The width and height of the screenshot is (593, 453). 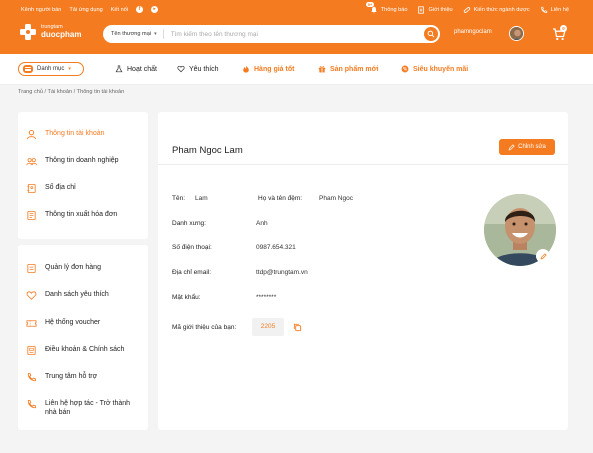 I want to click on logo-mark-icon, so click(x=28, y=32).